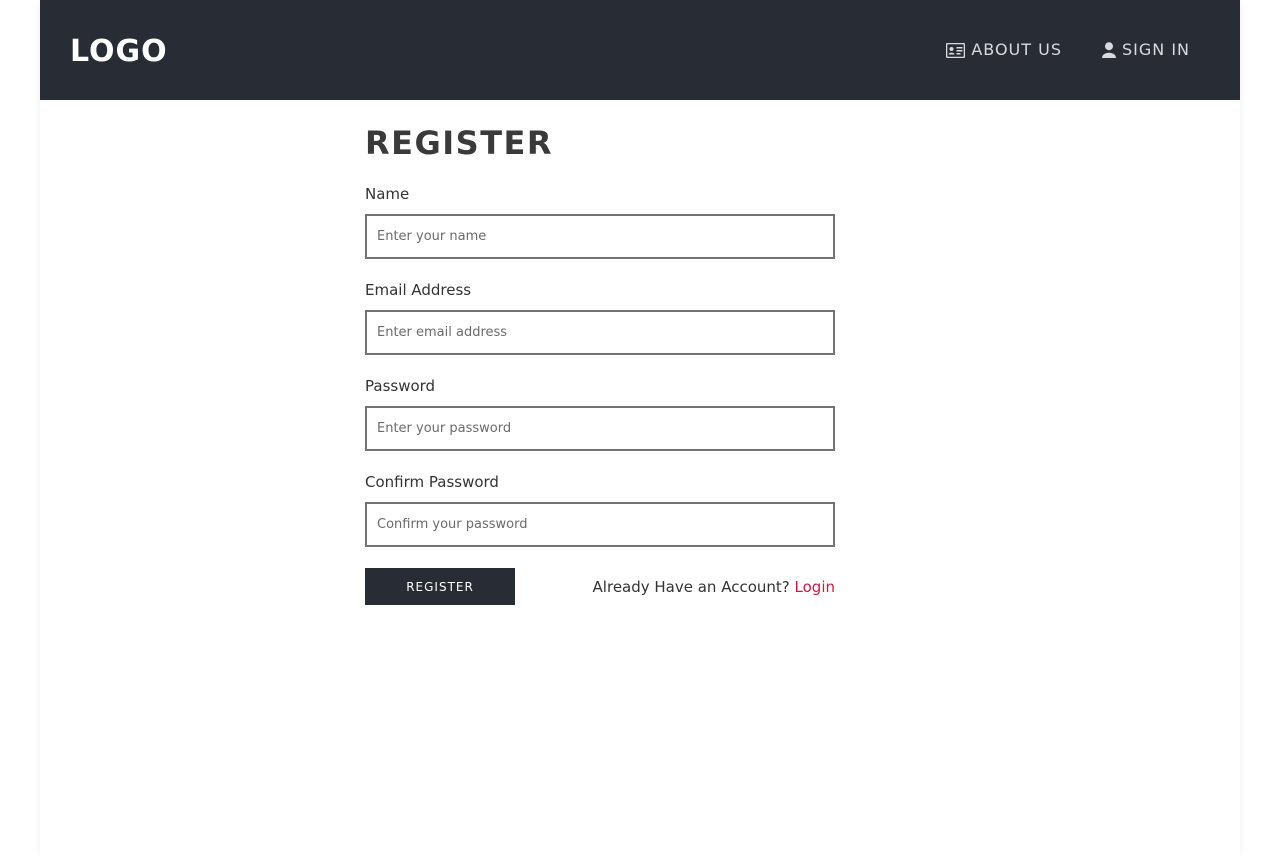 The width and height of the screenshot is (1280, 856). I want to click on id-card-icon, so click(956, 50).